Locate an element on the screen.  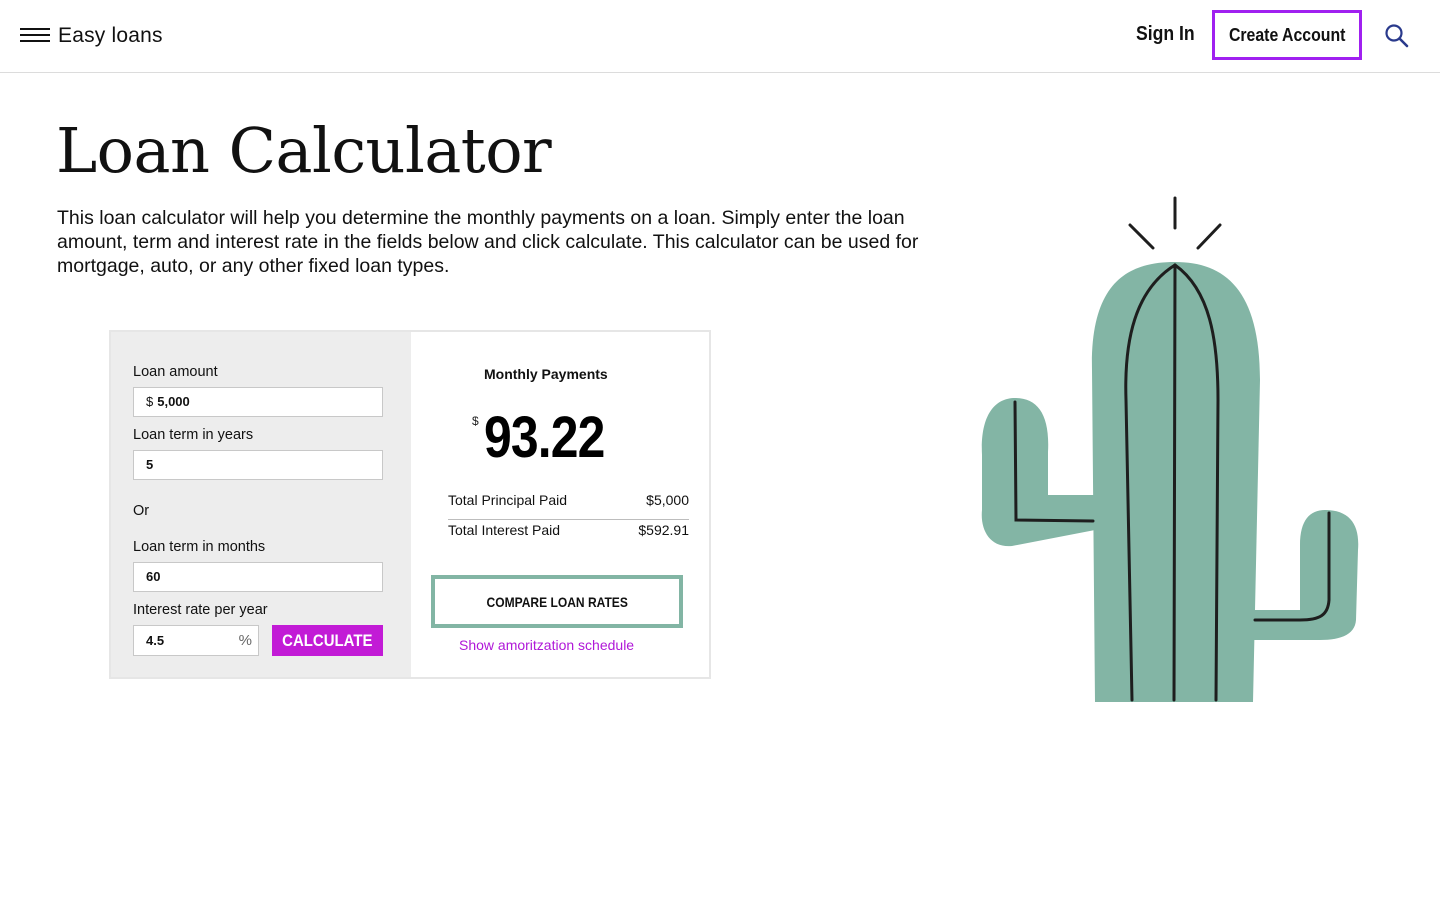
interest-row: Total Interest Paid $592.91 is located at coordinates (568, 536).